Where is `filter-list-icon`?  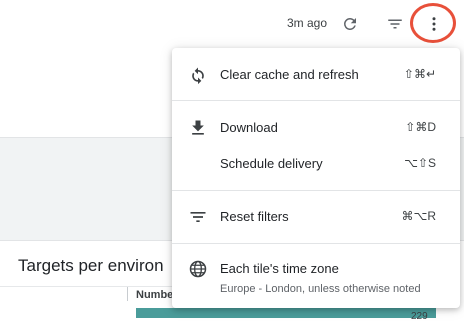 filter-list-icon is located at coordinates (198, 217).